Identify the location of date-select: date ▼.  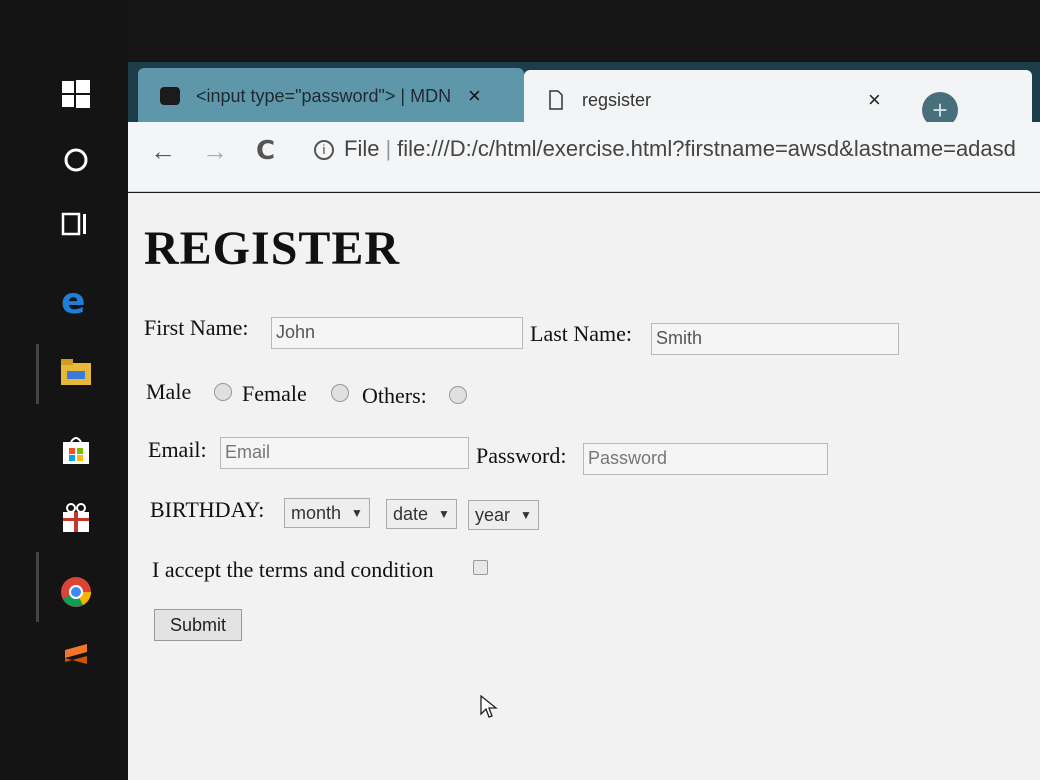
(421, 514).